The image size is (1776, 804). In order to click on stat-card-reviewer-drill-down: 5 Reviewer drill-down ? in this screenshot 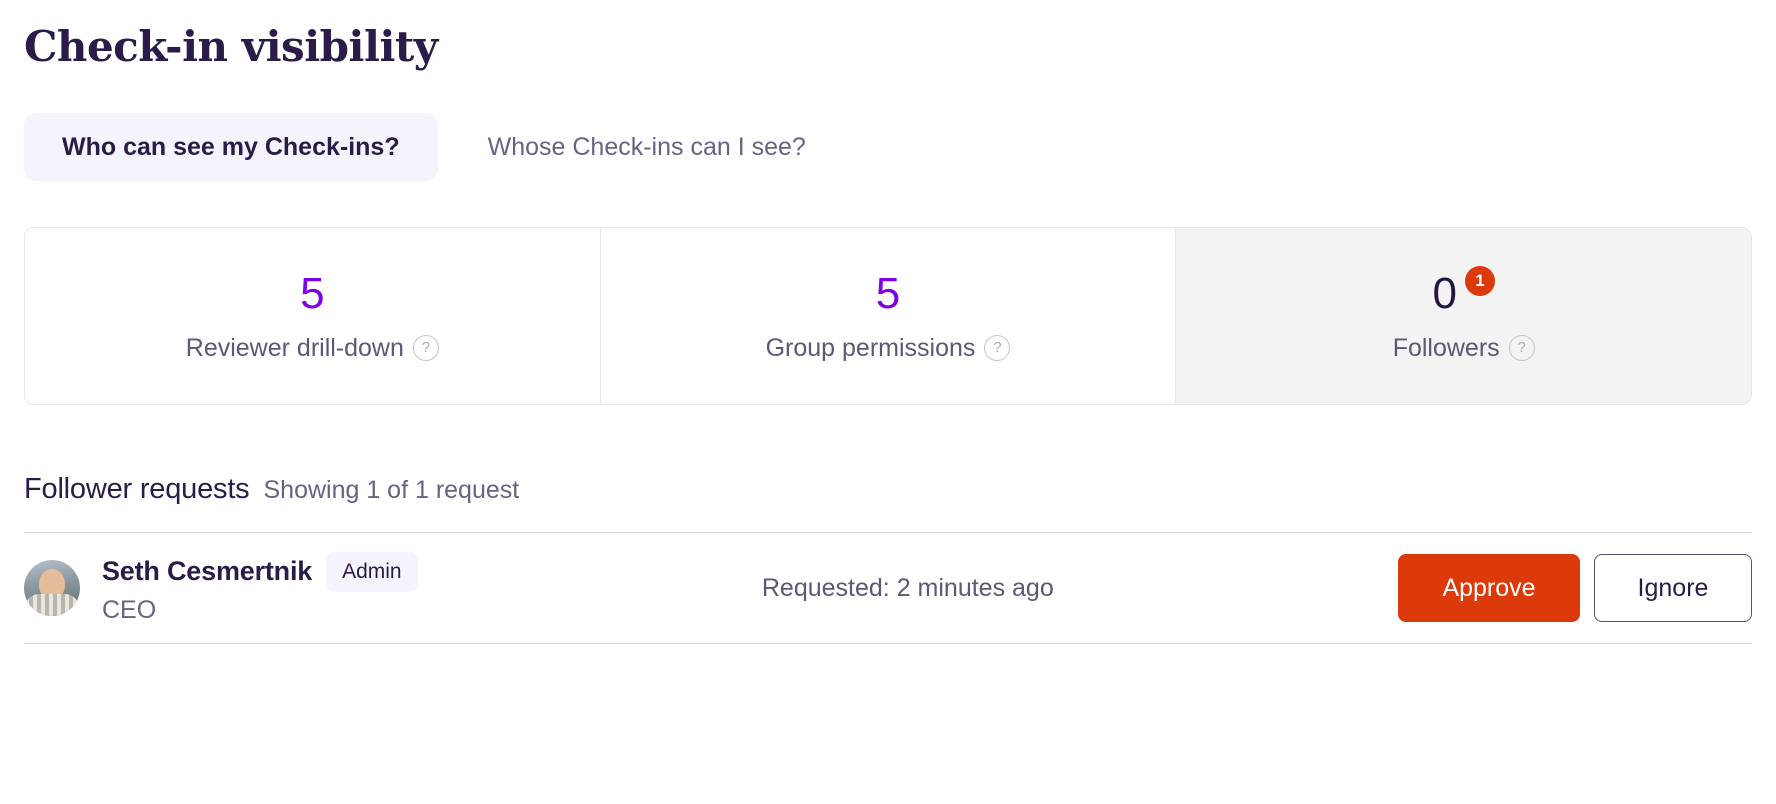, I will do `click(313, 316)`.